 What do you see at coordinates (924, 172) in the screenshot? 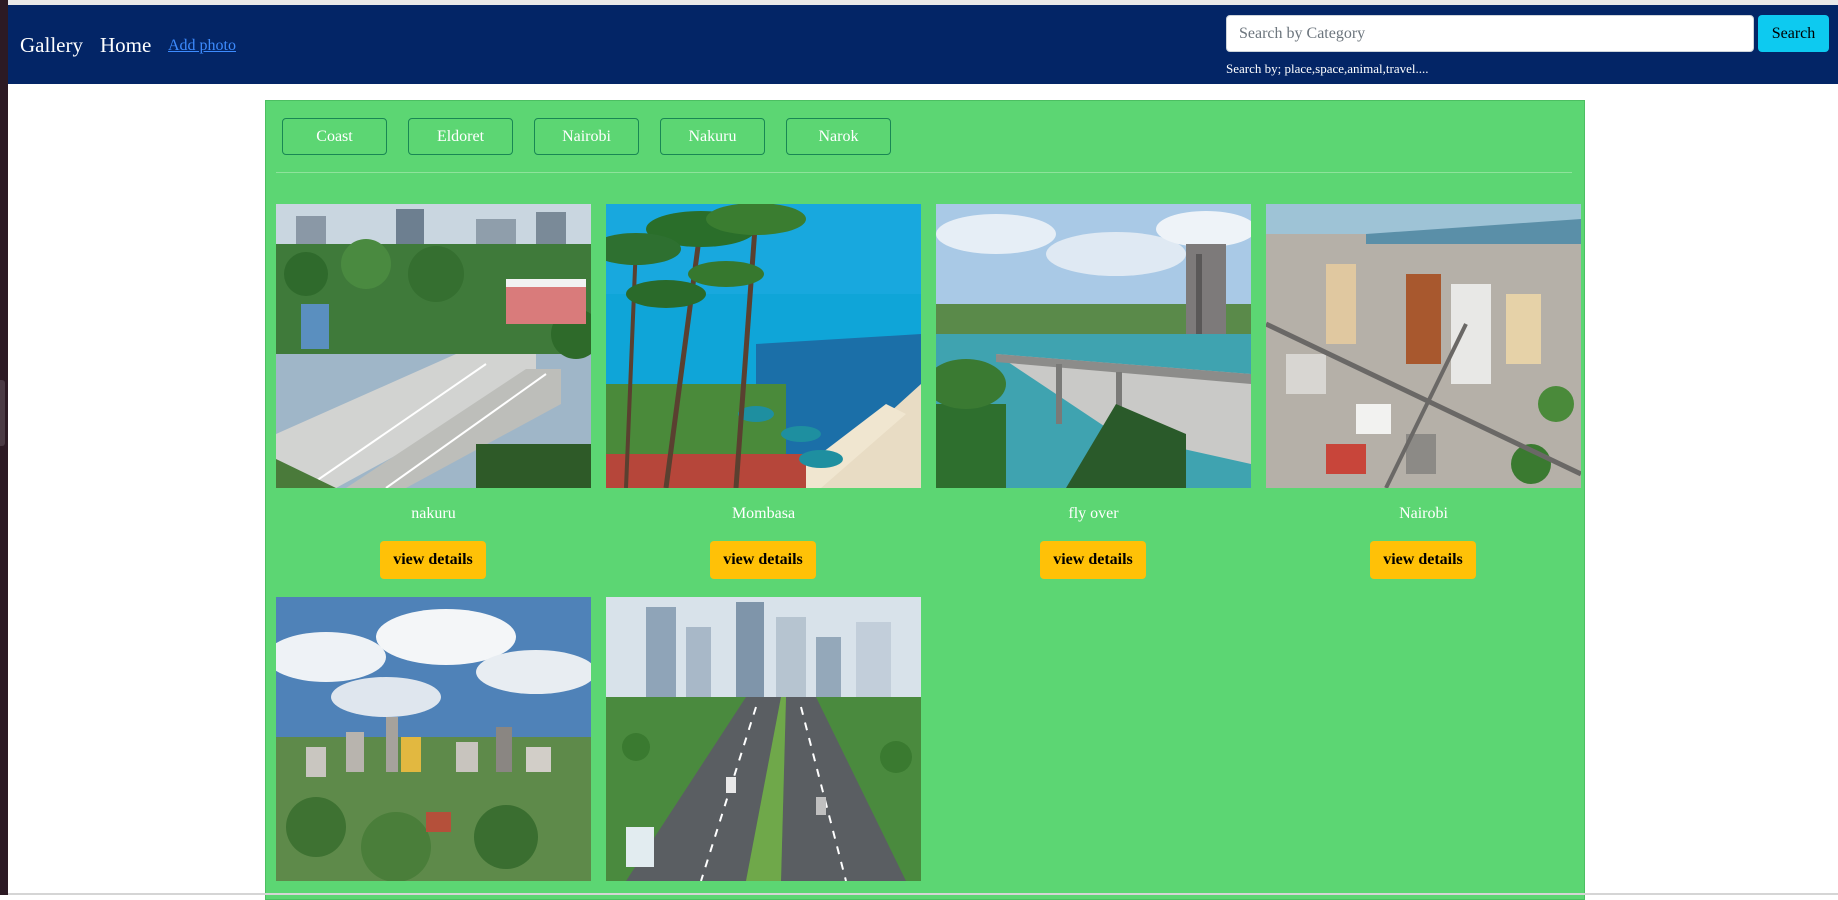
I see `divider` at bounding box center [924, 172].